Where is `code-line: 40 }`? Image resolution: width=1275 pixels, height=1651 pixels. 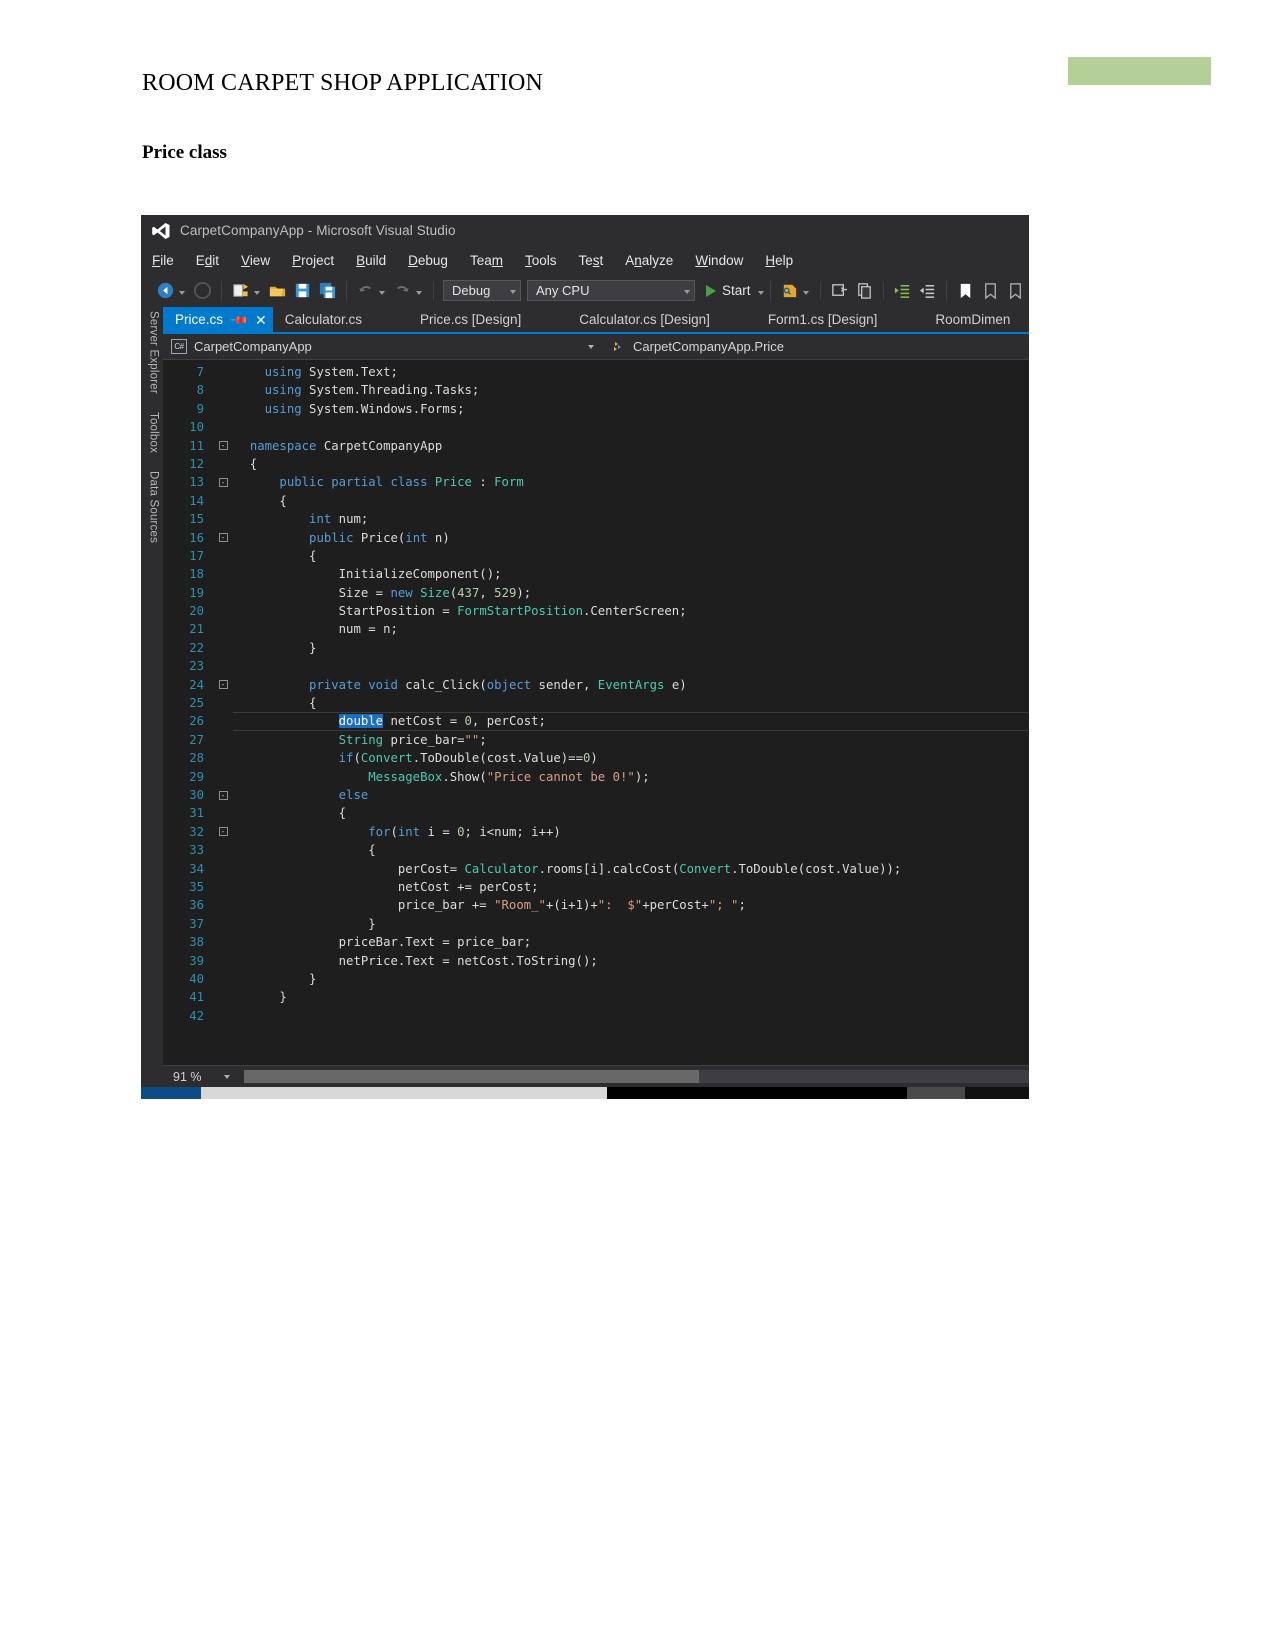
code-line: 40 } is located at coordinates (596, 979).